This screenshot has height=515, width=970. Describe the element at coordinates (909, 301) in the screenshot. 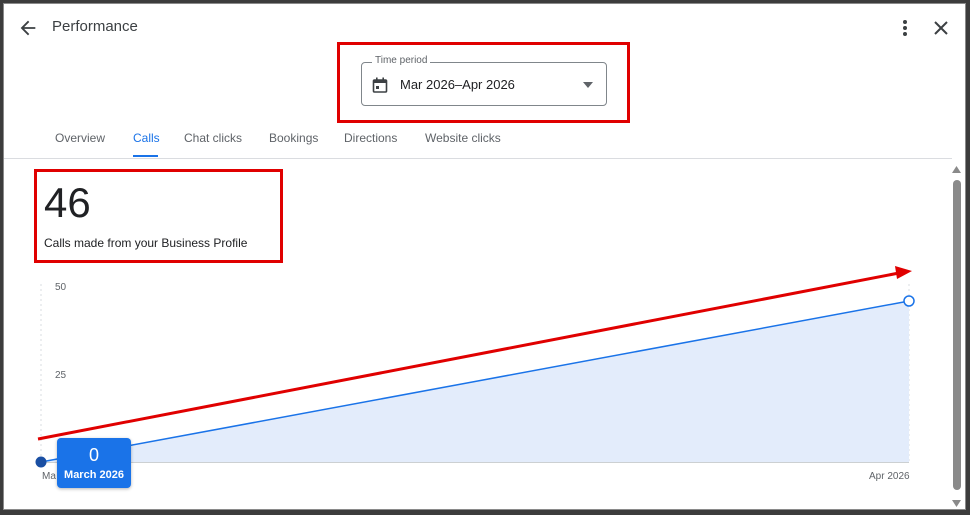

I see `data-point-apr-2026` at that location.